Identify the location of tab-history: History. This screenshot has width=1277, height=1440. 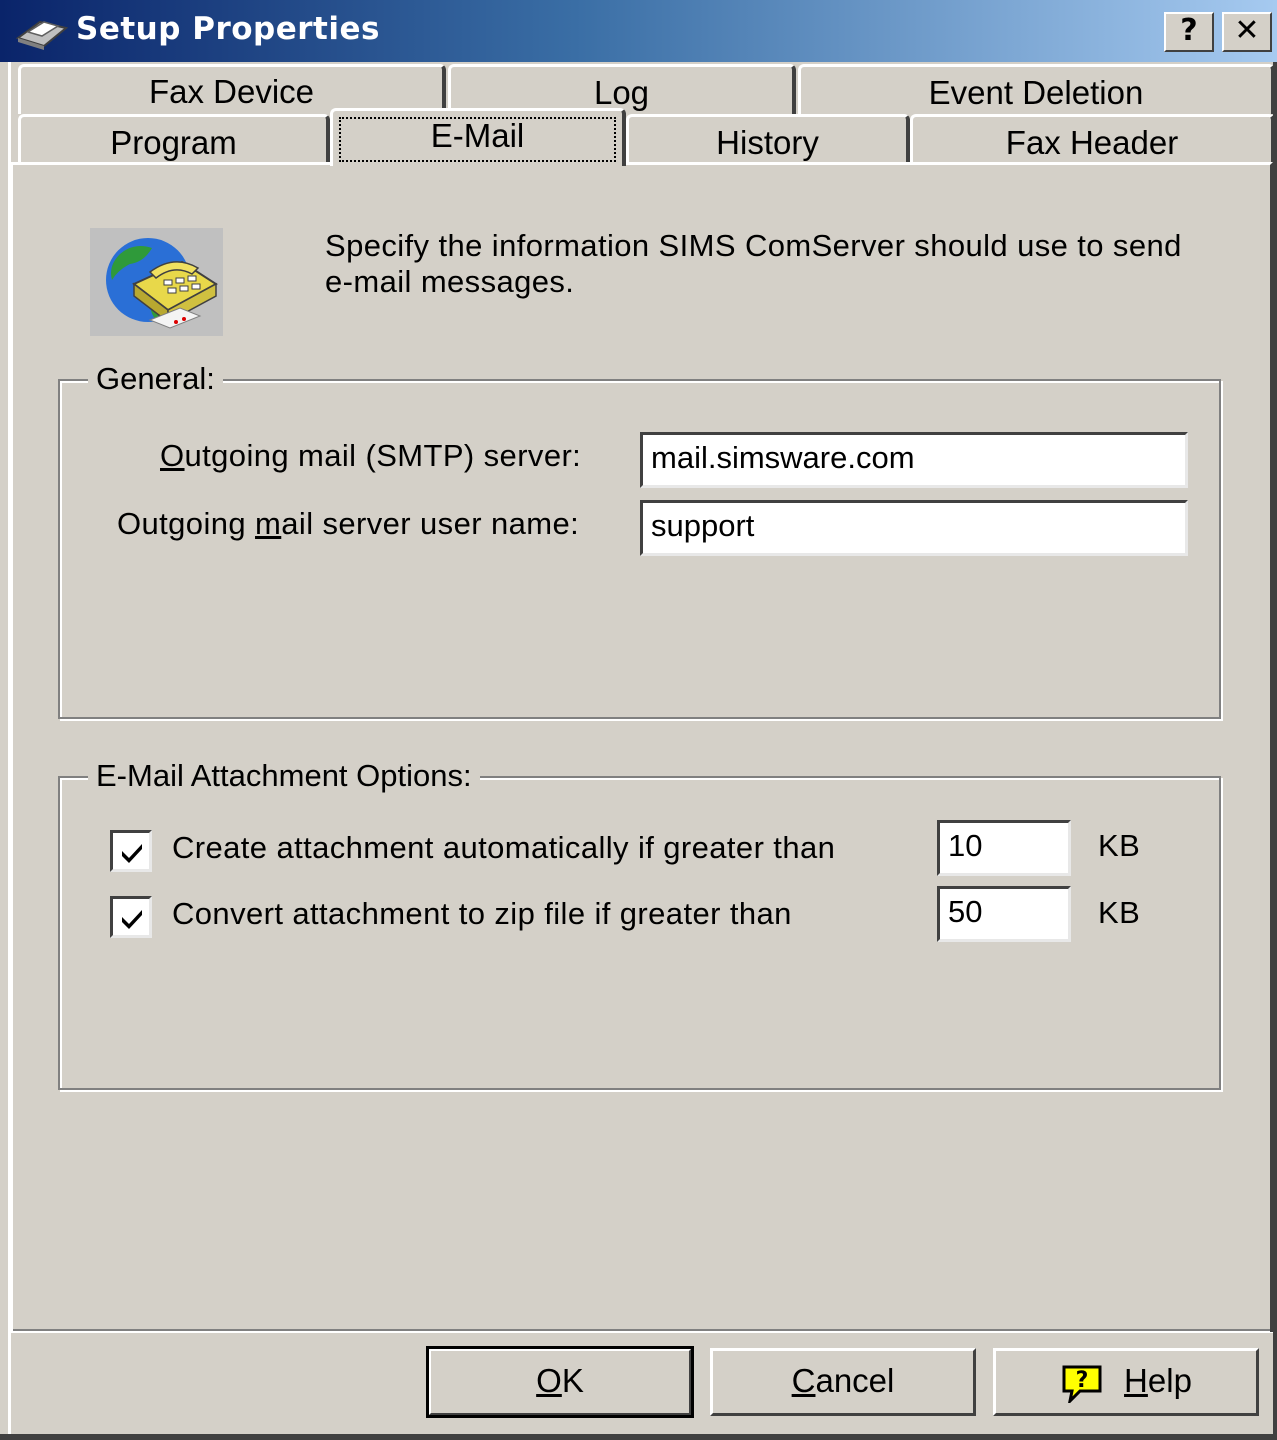
(768, 139).